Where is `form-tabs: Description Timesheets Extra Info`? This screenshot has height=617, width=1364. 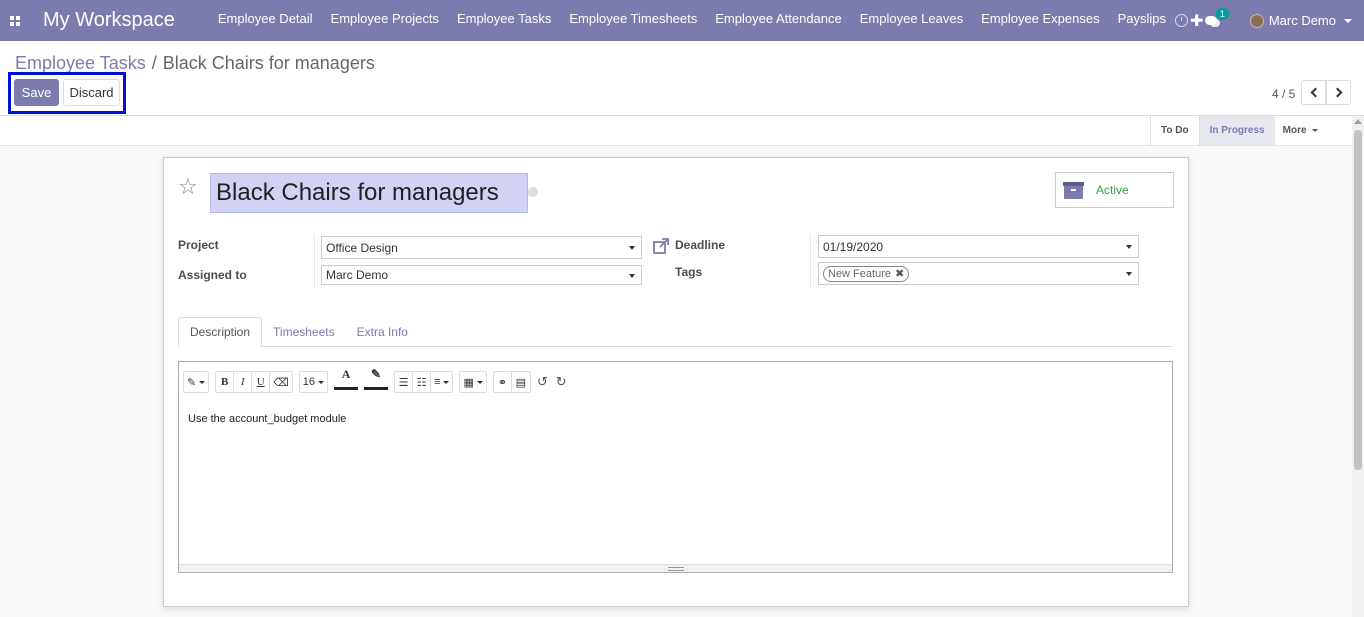 form-tabs: Description Timesheets Extra Info is located at coordinates (675, 332).